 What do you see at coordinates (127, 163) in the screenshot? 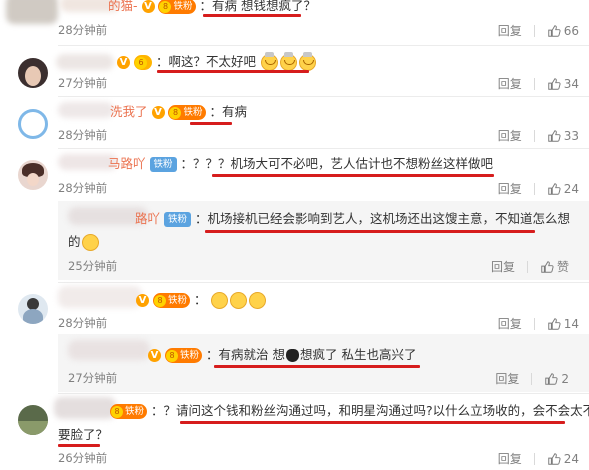
I see `username: 马路吖` at bounding box center [127, 163].